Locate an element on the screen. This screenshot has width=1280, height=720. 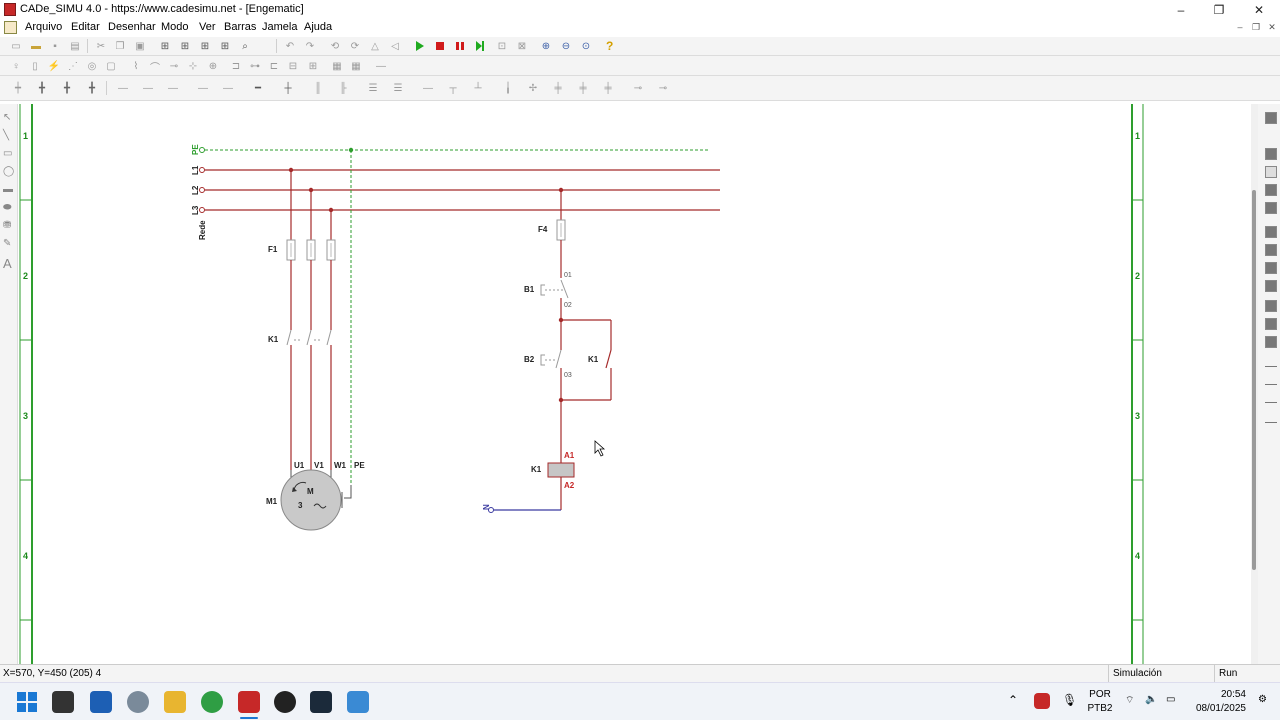
coil-terminal-a1: A1 is located at coordinates (569, 455).